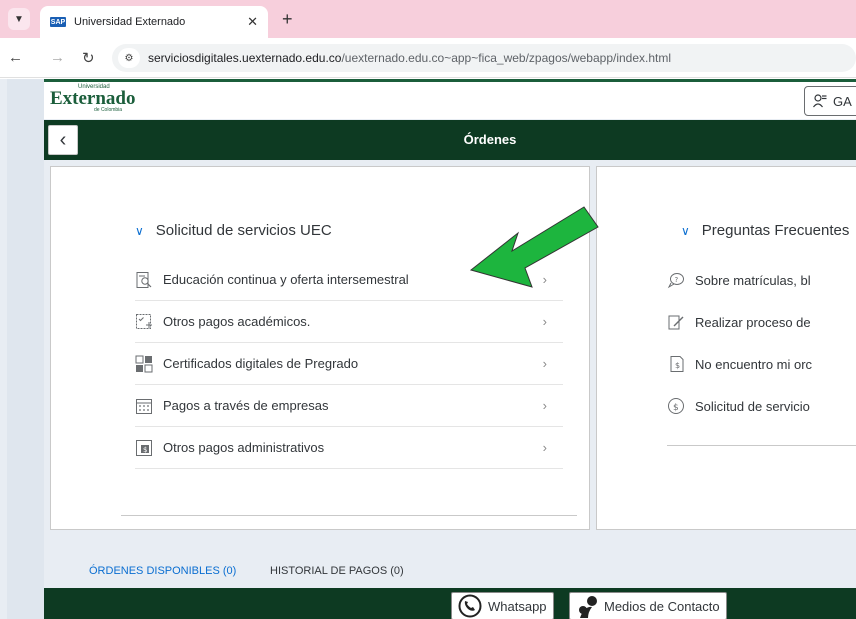 The image size is (856, 619). I want to click on list-item-label: No encuentro mi orc, so click(754, 364).